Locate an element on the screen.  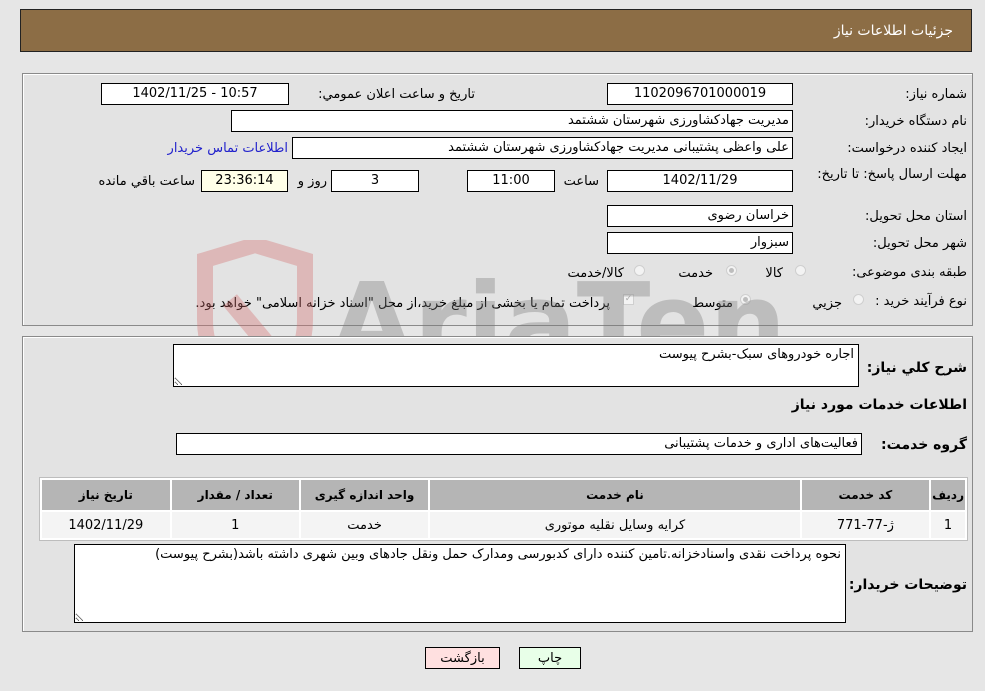
col-quantity: تعداد / مقدار is located at coordinates (235, 495).